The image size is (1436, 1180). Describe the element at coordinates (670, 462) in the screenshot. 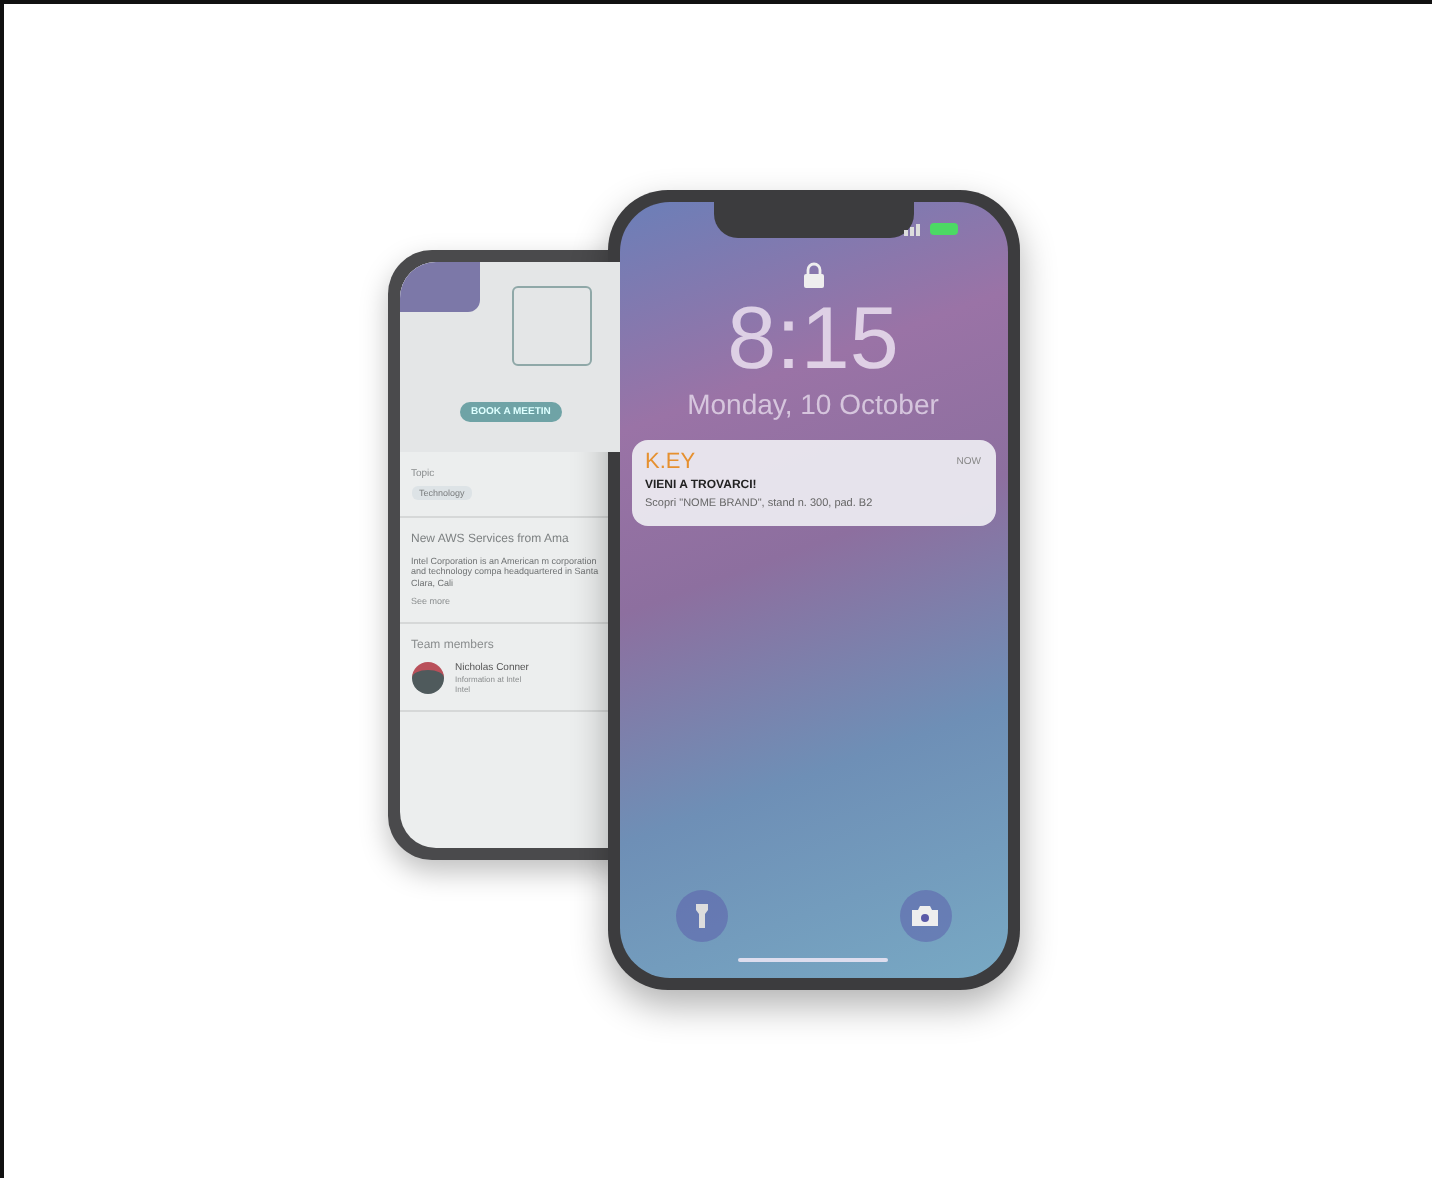

I see `app-name: K.EY` at that location.